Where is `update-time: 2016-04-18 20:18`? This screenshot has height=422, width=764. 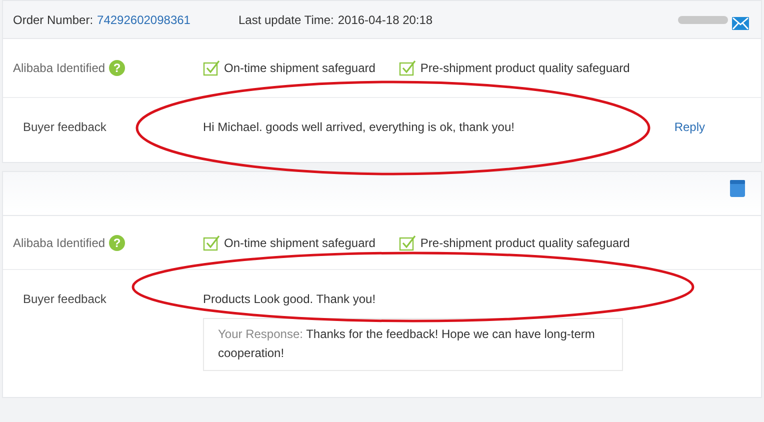
update-time: 2016-04-18 20:18 is located at coordinates (385, 20).